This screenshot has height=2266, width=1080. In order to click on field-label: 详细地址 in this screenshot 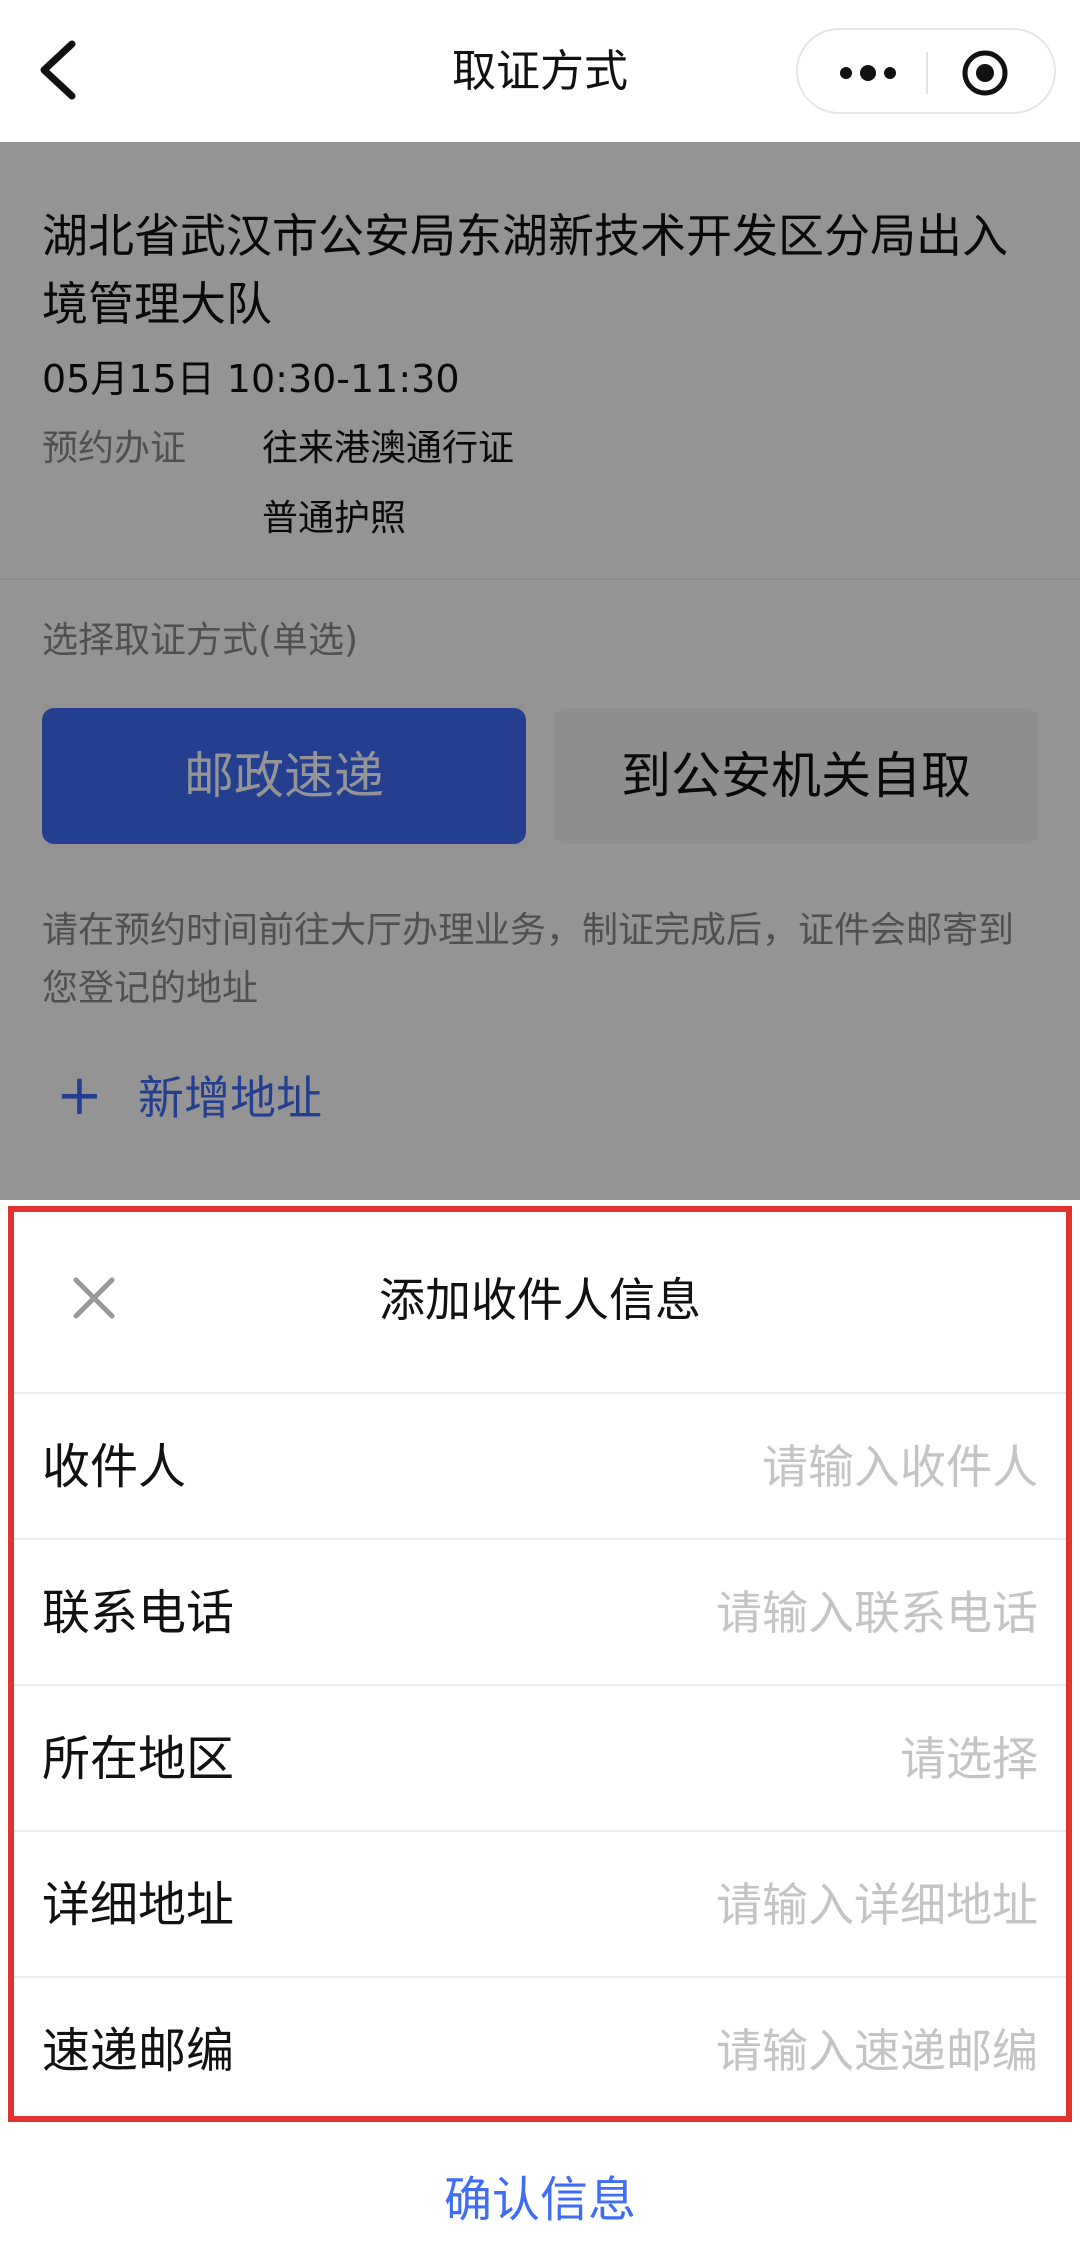, I will do `click(138, 1905)`.